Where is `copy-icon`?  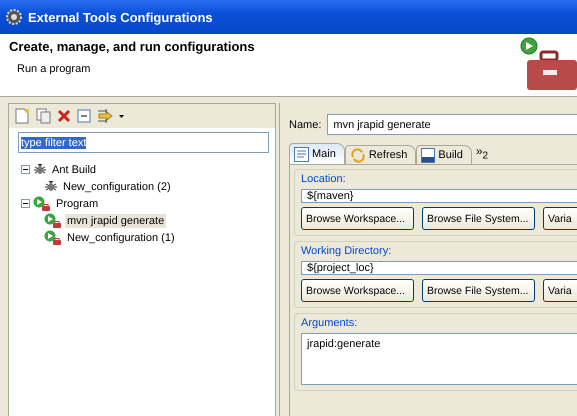
copy-icon is located at coordinates (43, 116).